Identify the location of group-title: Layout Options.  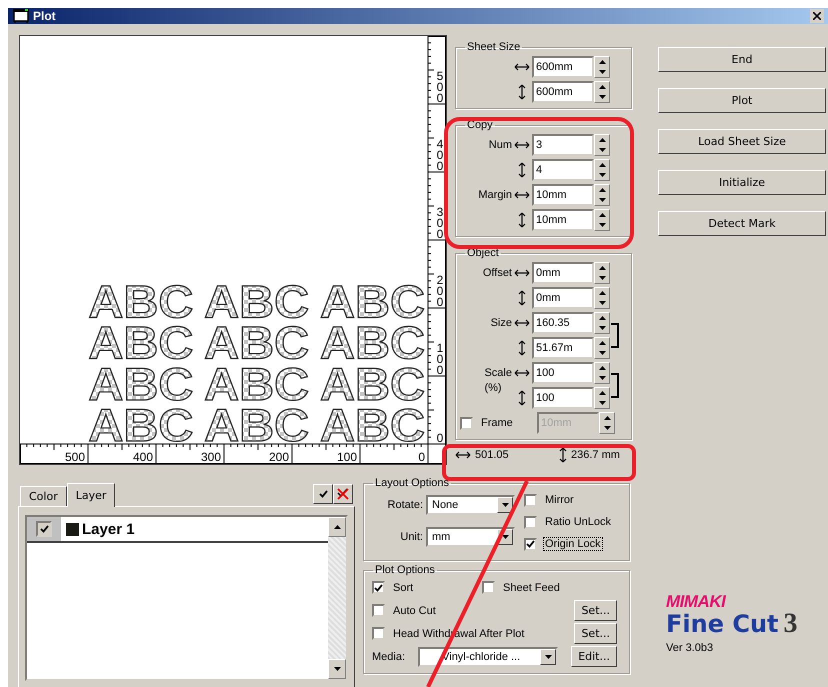
(412, 483).